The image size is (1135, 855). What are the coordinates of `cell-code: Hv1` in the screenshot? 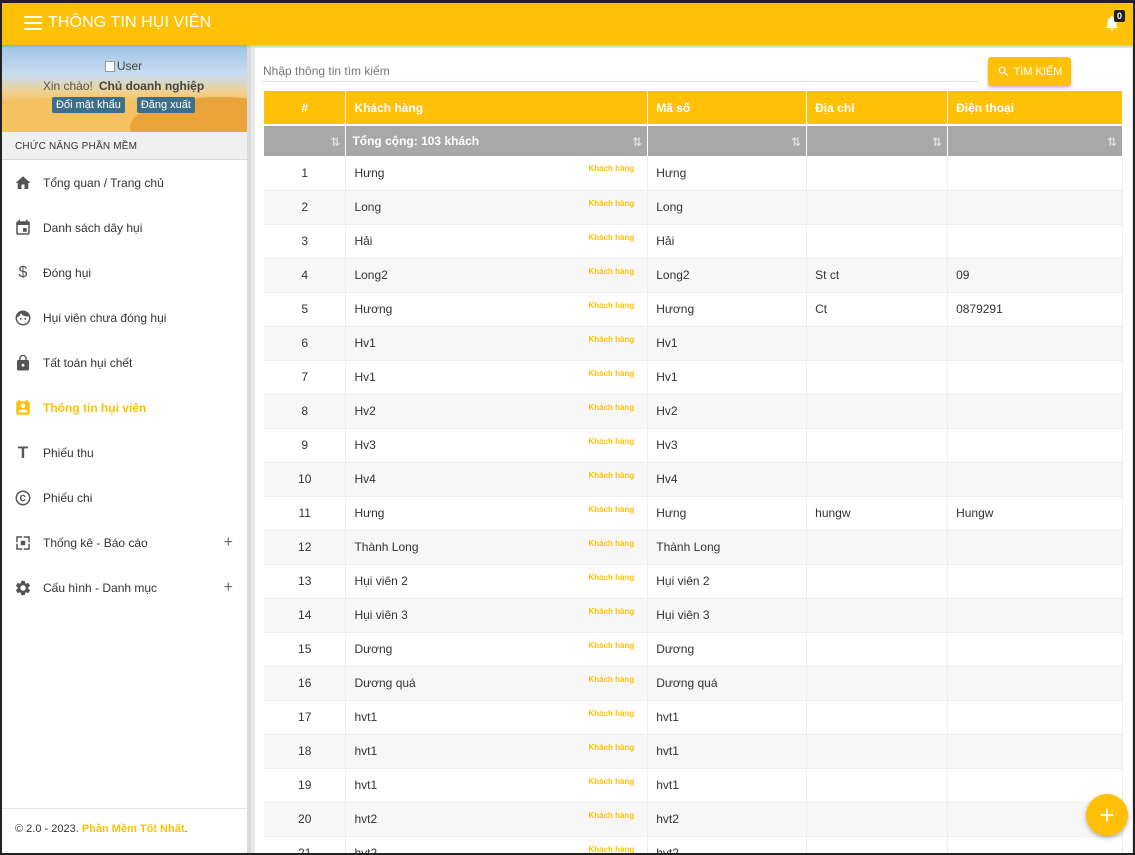 It's located at (727, 343).